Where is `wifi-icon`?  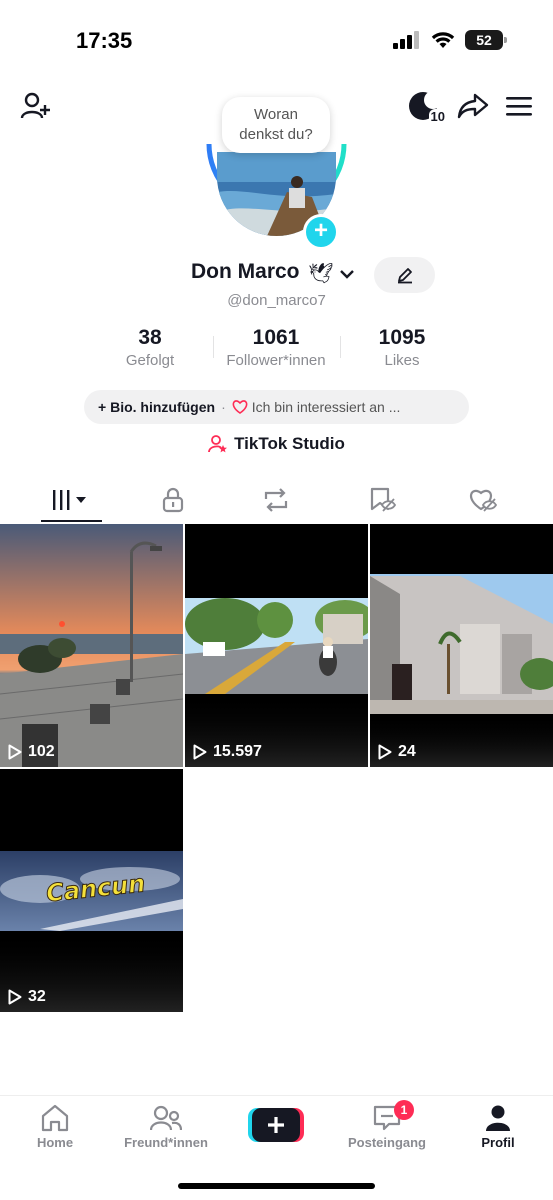 wifi-icon is located at coordinates (443, 40).